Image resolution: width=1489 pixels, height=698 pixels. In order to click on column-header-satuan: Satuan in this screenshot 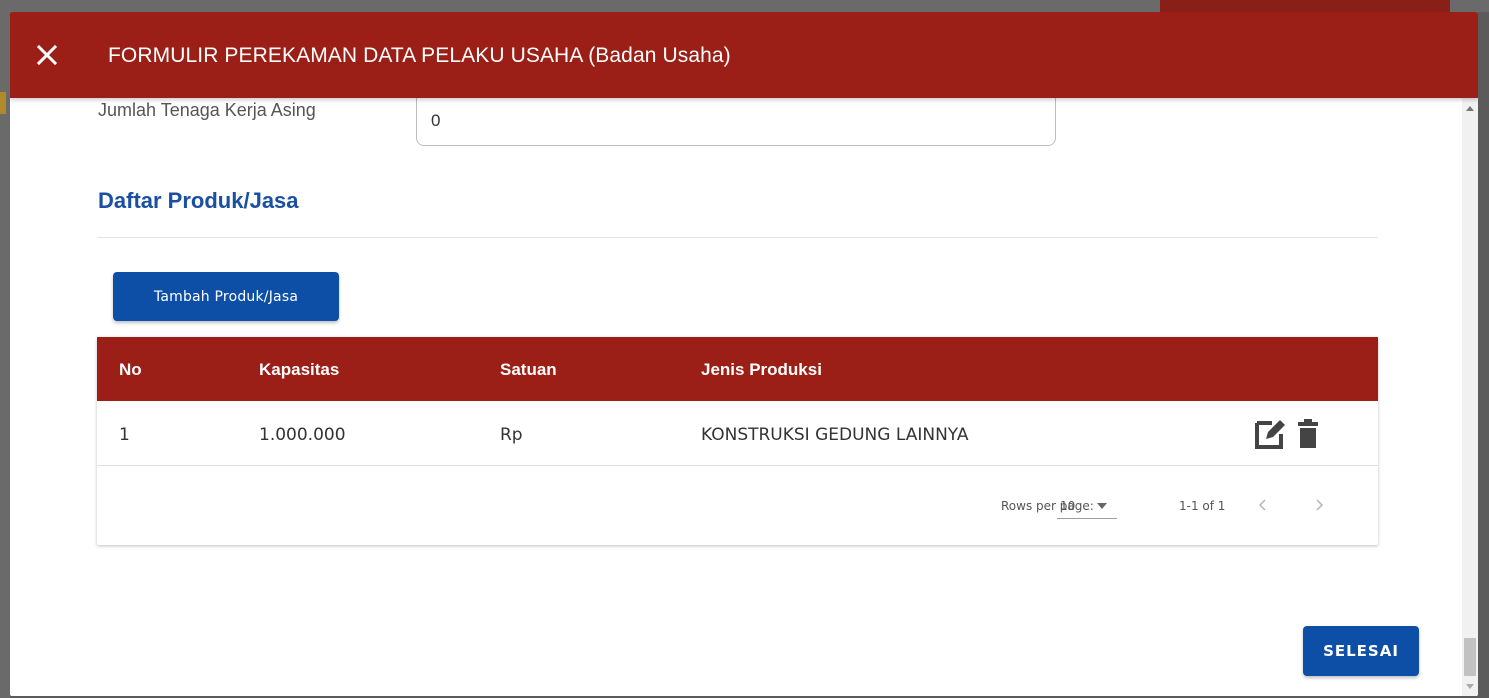, I will do `click(528, 369)`.